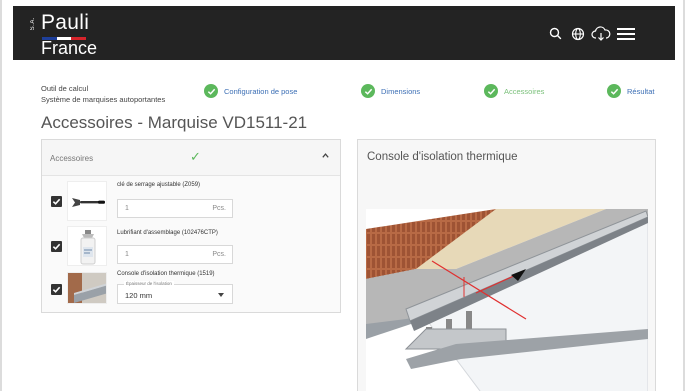 Image resolution: width=685 pixels, height=391 pixels. I want to click on logo-country: France, so click(69, 48).